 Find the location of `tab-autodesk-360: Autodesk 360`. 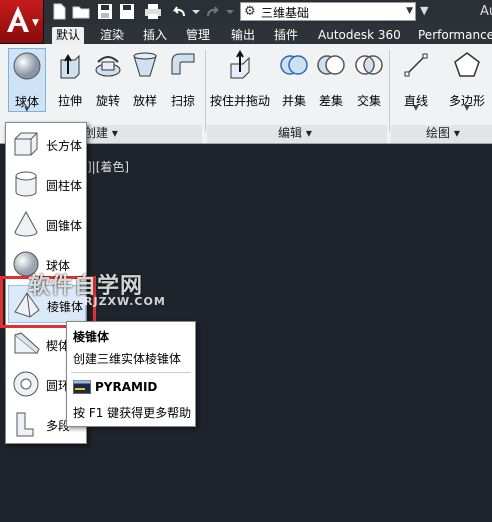

tab-autodesk-360: Autodesk 360 is located at coordinates (359, 35).